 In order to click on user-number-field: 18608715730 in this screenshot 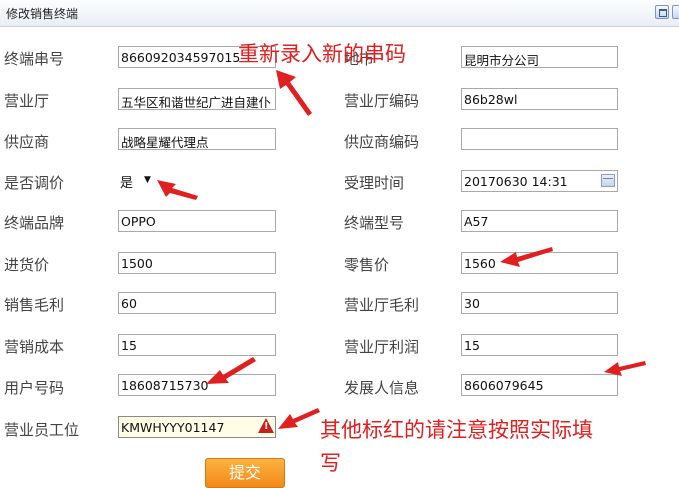, I will do `click(197, 385)`.